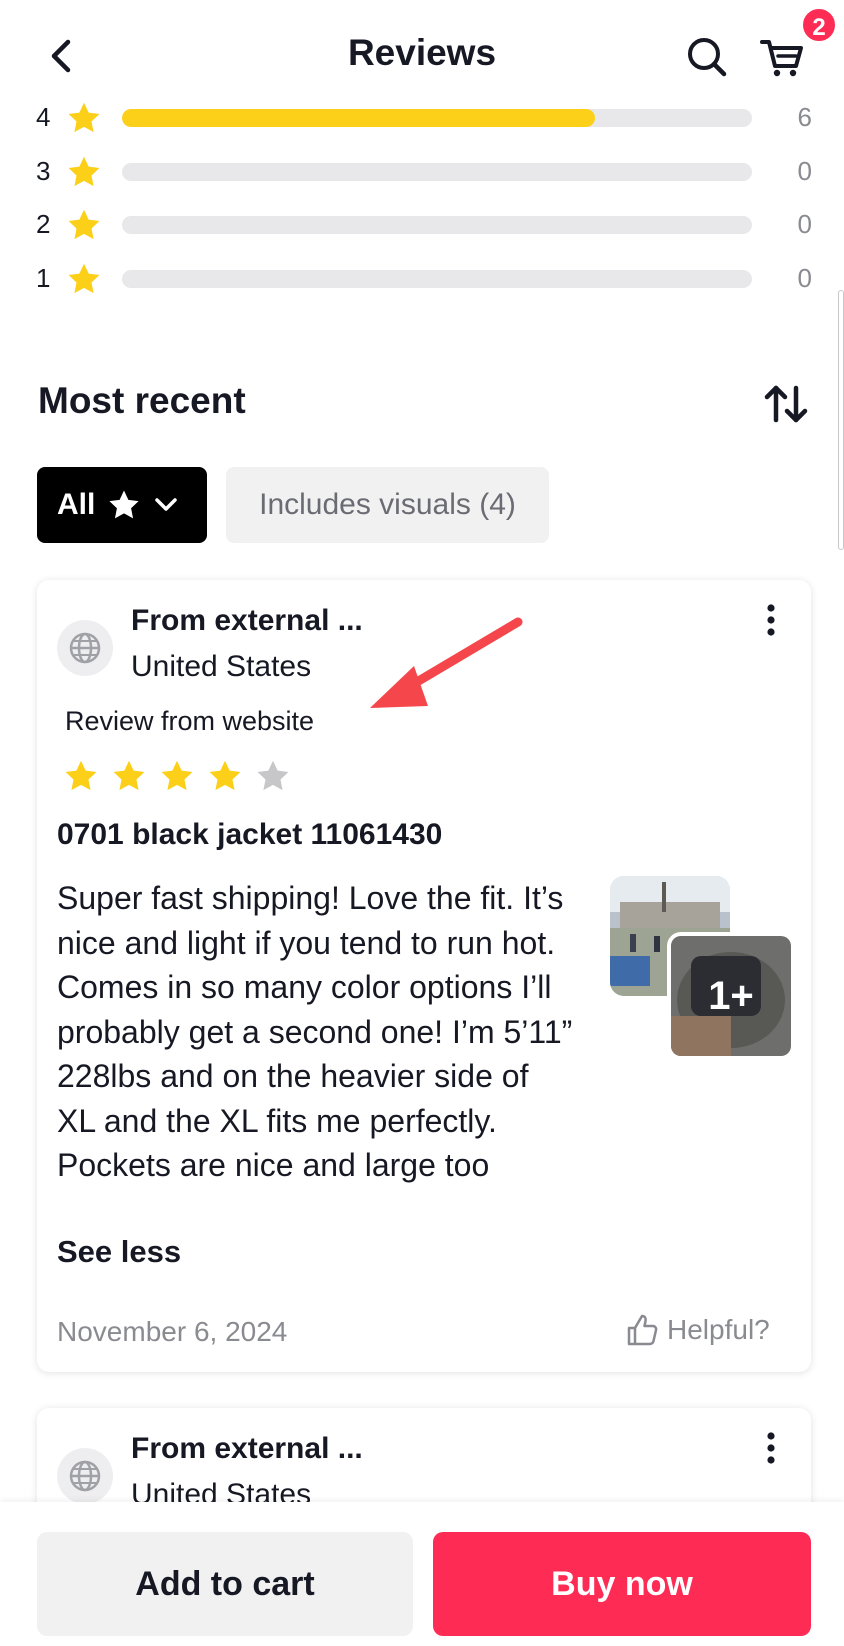 This screenshot has height=1646, width=844. What do you see at coordinates (622, 1584) in the screenshot?
I see `buy-now-button: Buy now` at bounding box center [622, 1584].